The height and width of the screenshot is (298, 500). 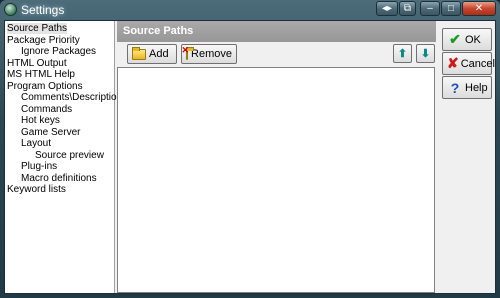 What do you see at coordinates (276, 31) in the screenshot?
I see `panel-header: Source Paths` at bounding box center [276, 31].